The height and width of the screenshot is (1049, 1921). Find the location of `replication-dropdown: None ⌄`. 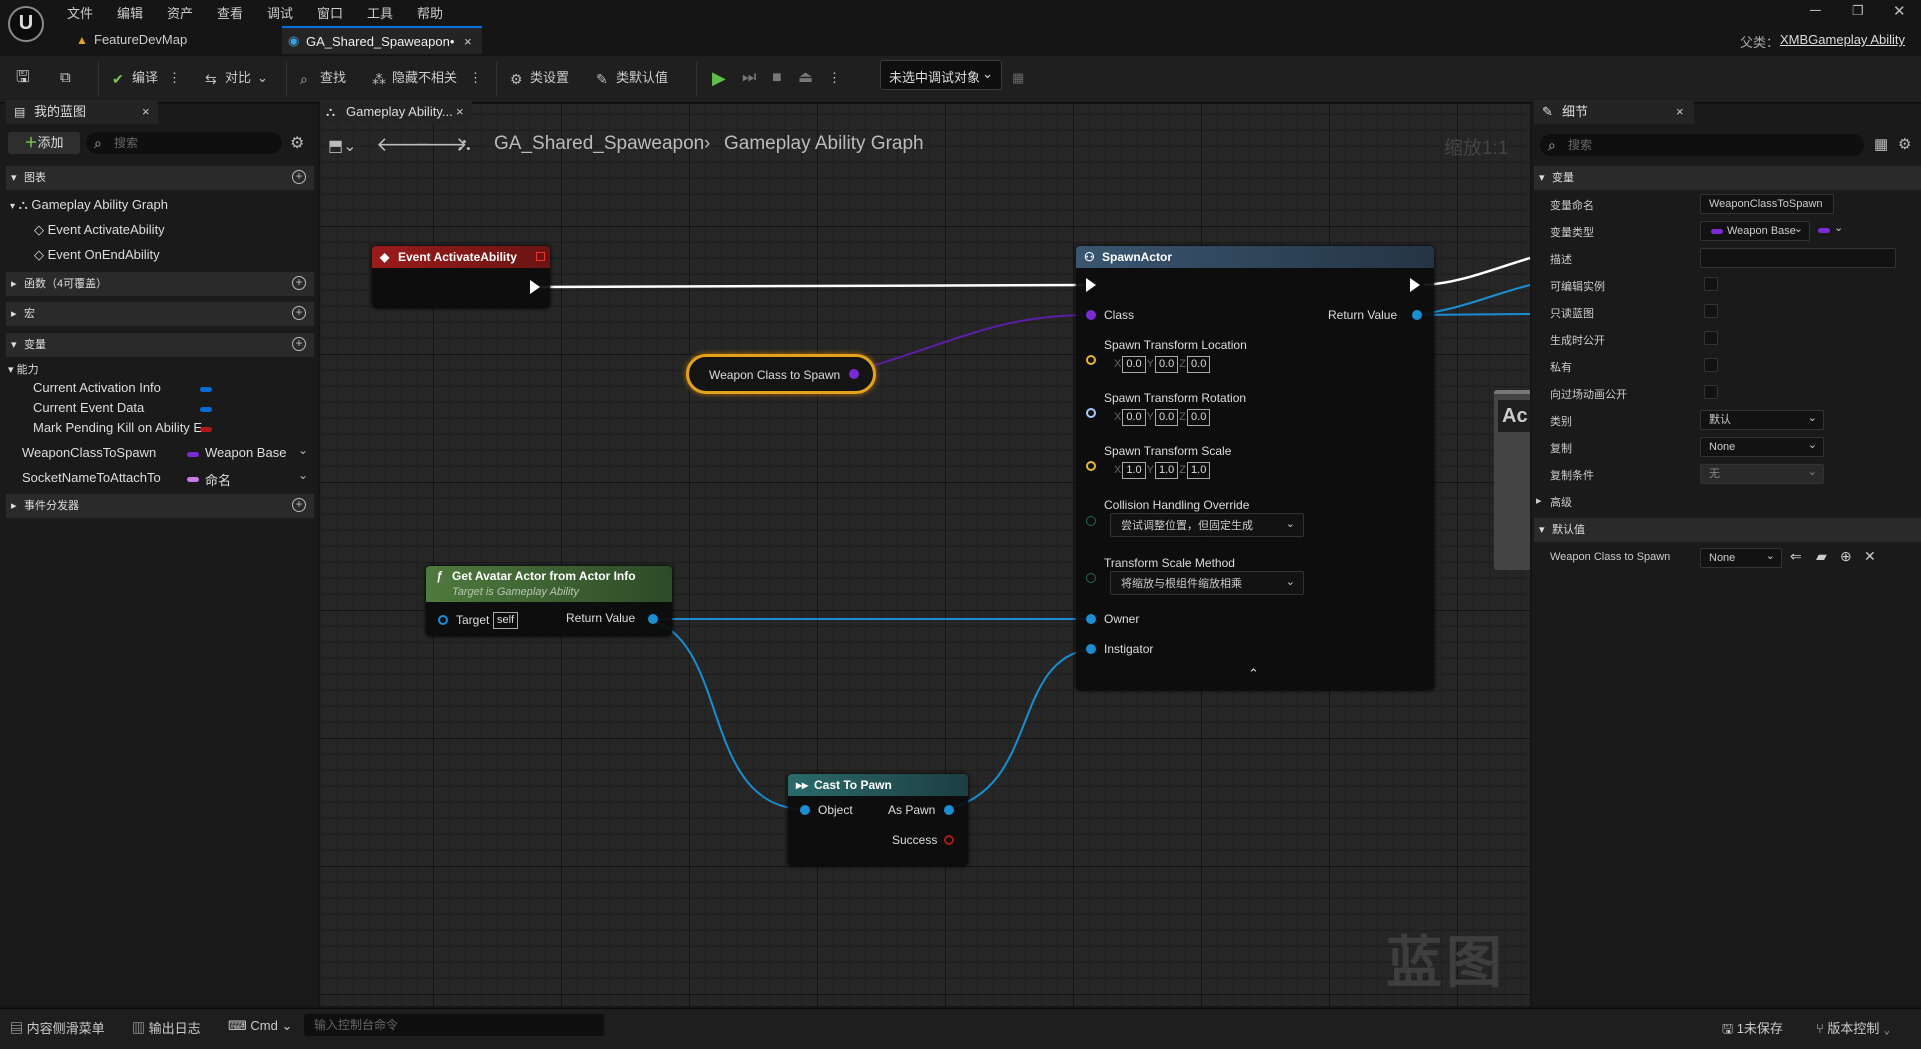

replication-dropdown: None ⌄ is located at coordinates (1762, 447).